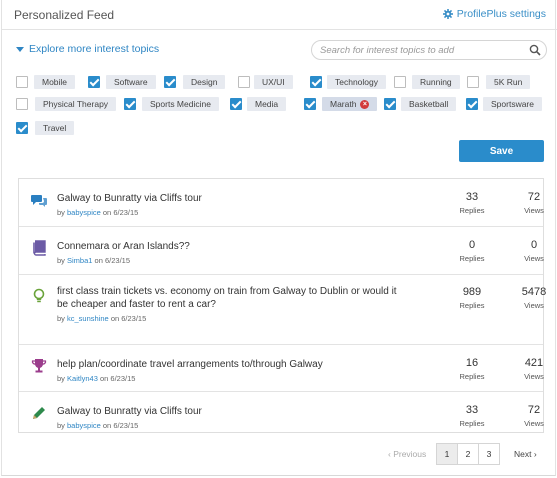 The width and height of the screenshot is (557, 478). I want to click on author-link: Simba1, so click(79, 260).